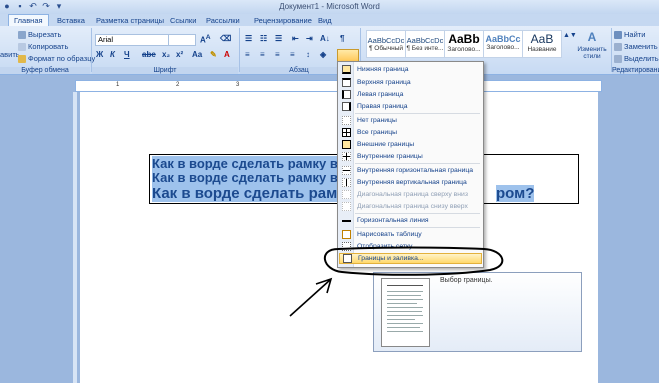 The image size is (659, 383). Describe the element at coordinates (414, 261) in the screenshot. I see `annotation-ellipse` at that location.